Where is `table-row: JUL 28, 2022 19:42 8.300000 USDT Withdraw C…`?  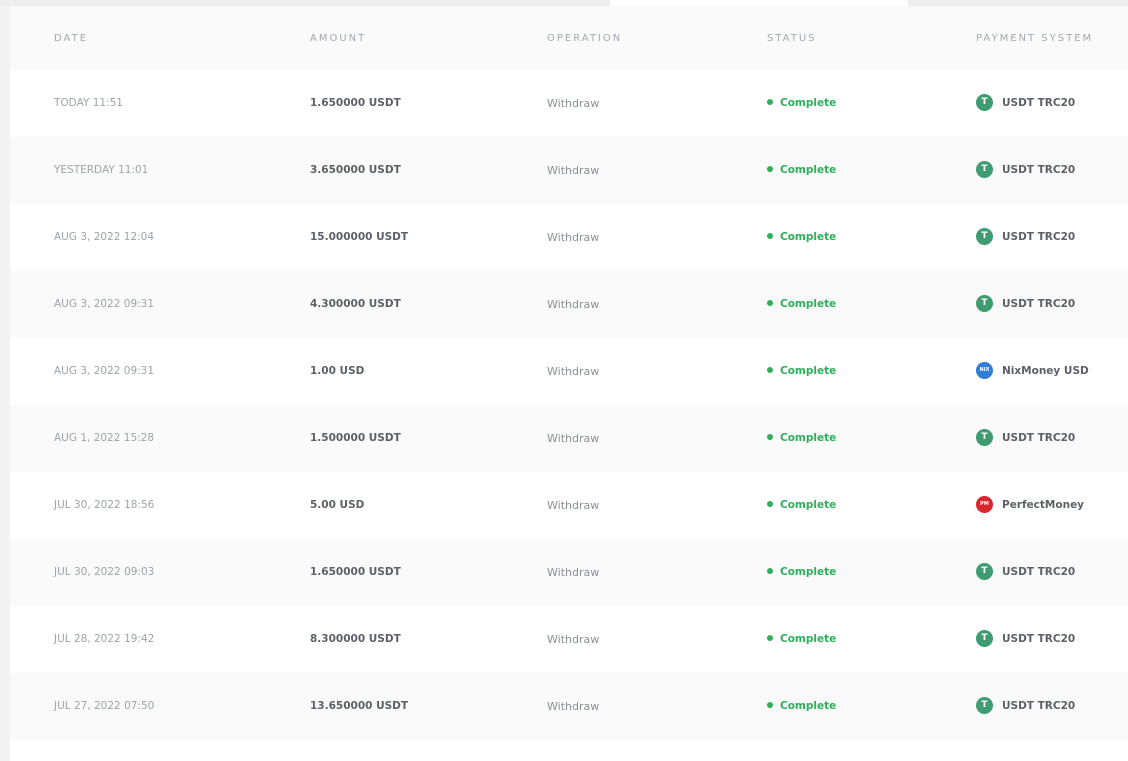
table-row: JUL 28, 2022 19:42 8.300000 USDT Withdraw C… is located at coordinates (569, 639).